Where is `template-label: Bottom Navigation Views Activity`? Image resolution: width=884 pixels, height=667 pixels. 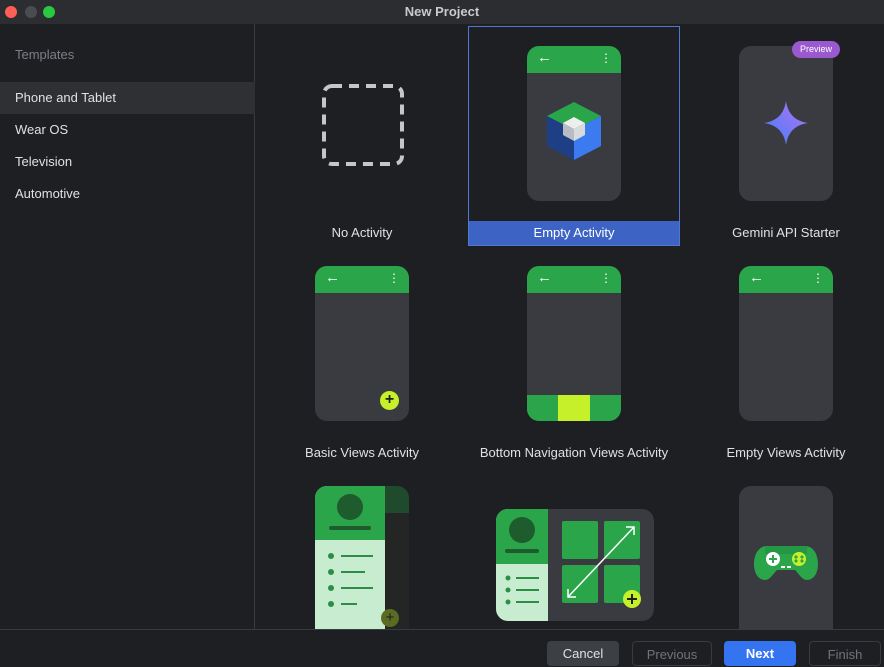 template-label: Bottom Navigation Views Activity is located at coordinates (574, 452).